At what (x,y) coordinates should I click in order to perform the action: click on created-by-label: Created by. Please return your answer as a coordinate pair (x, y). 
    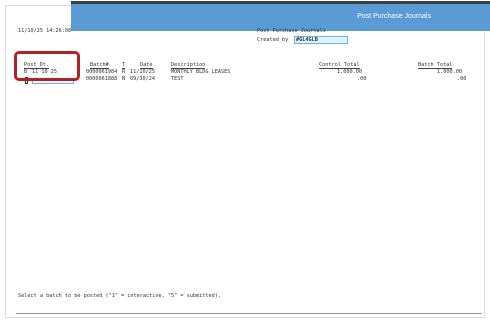
    Looking at the image, I should click on (273, 40).